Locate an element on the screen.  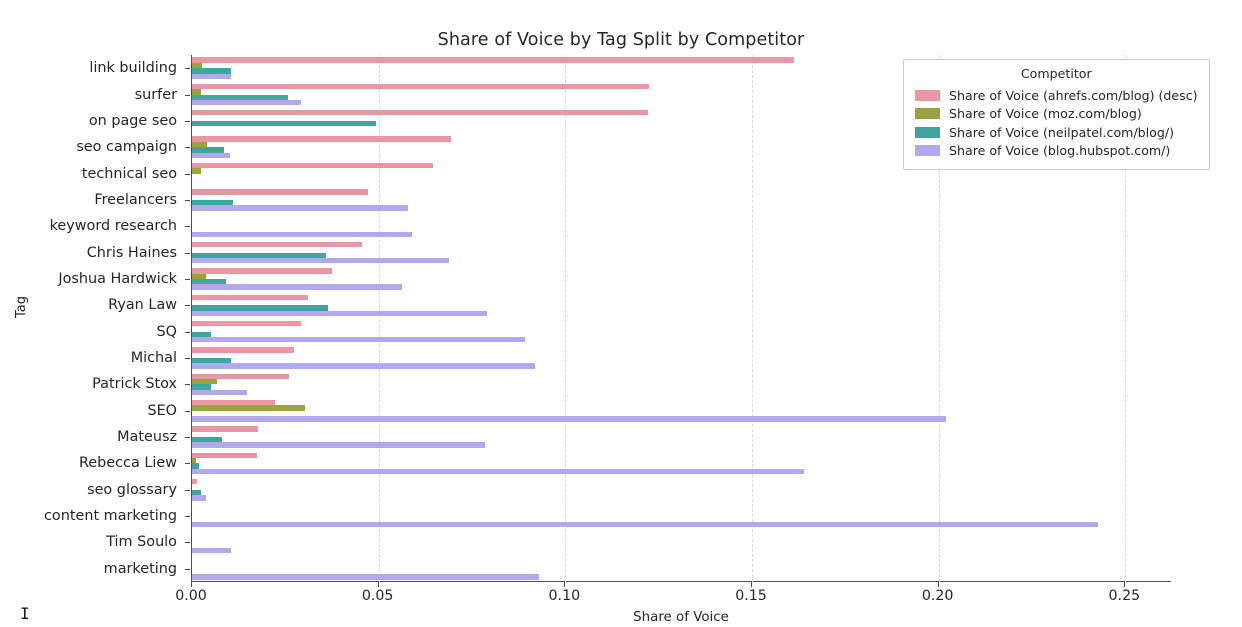
y-axis-tick-label: Chris Haines is located at coordinates (131, 252).